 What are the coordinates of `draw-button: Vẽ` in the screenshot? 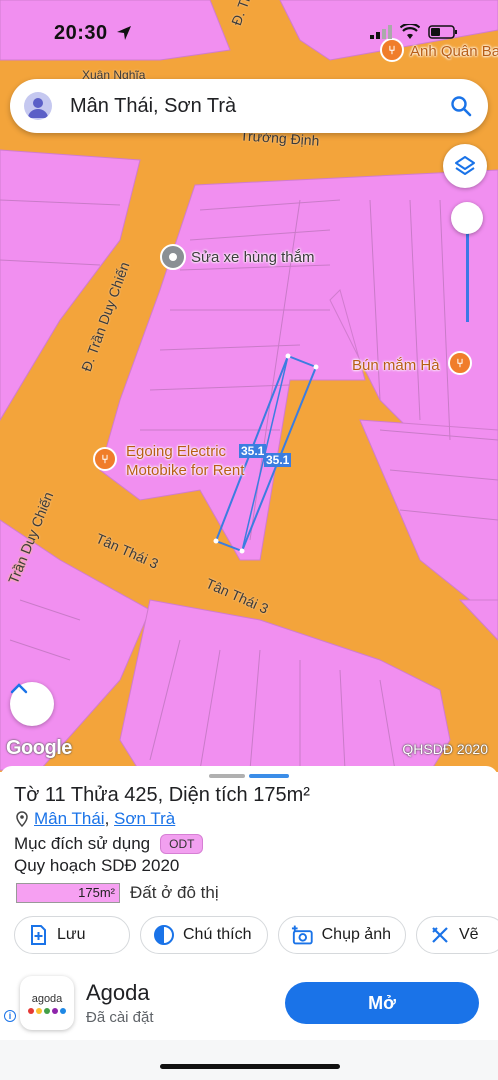 It's located at (457, 935).